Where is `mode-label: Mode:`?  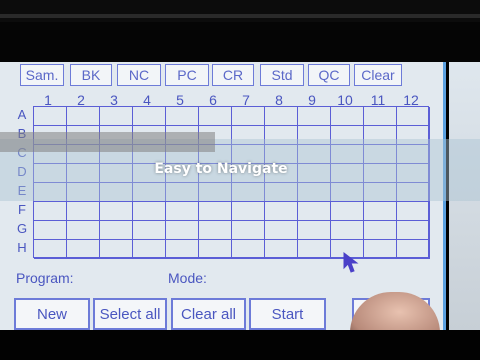
mode-label: Mode: is located at coordinates (187, 278).